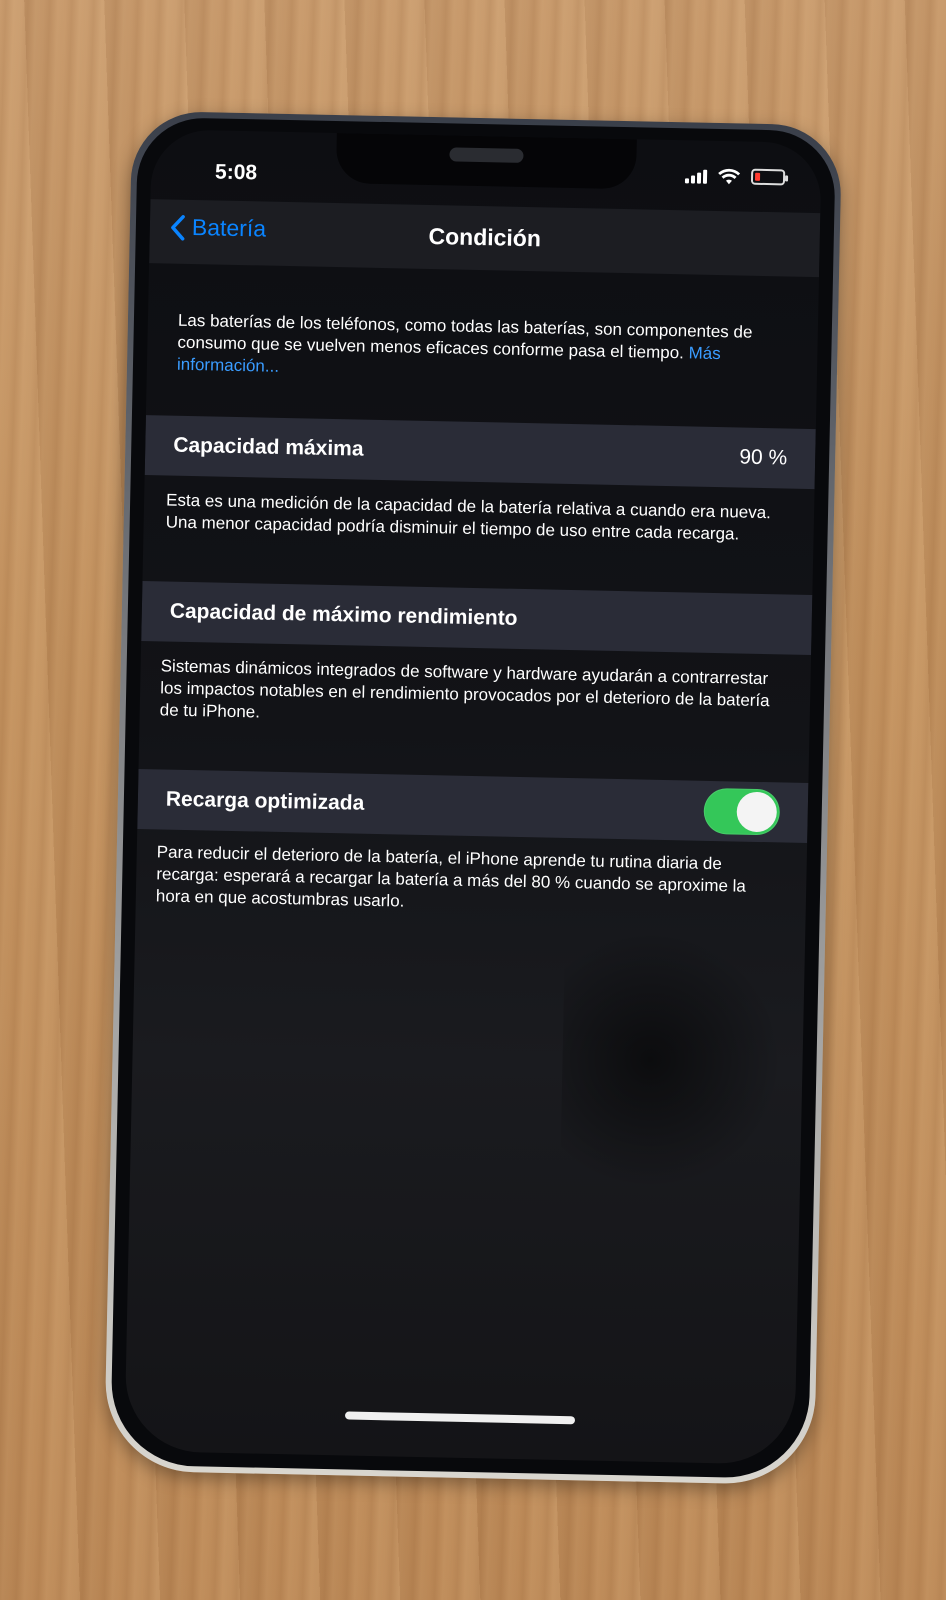 Image resolution: width=946 pixels, height=1600 pixels. I want to click on status-icons, so click(735, 176).